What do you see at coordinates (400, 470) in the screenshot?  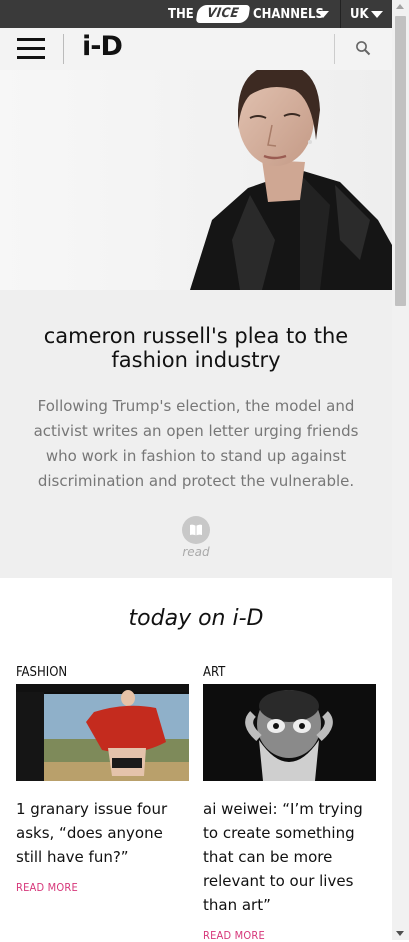 I see `page-scrollbar` at bounding box center [400, 470].